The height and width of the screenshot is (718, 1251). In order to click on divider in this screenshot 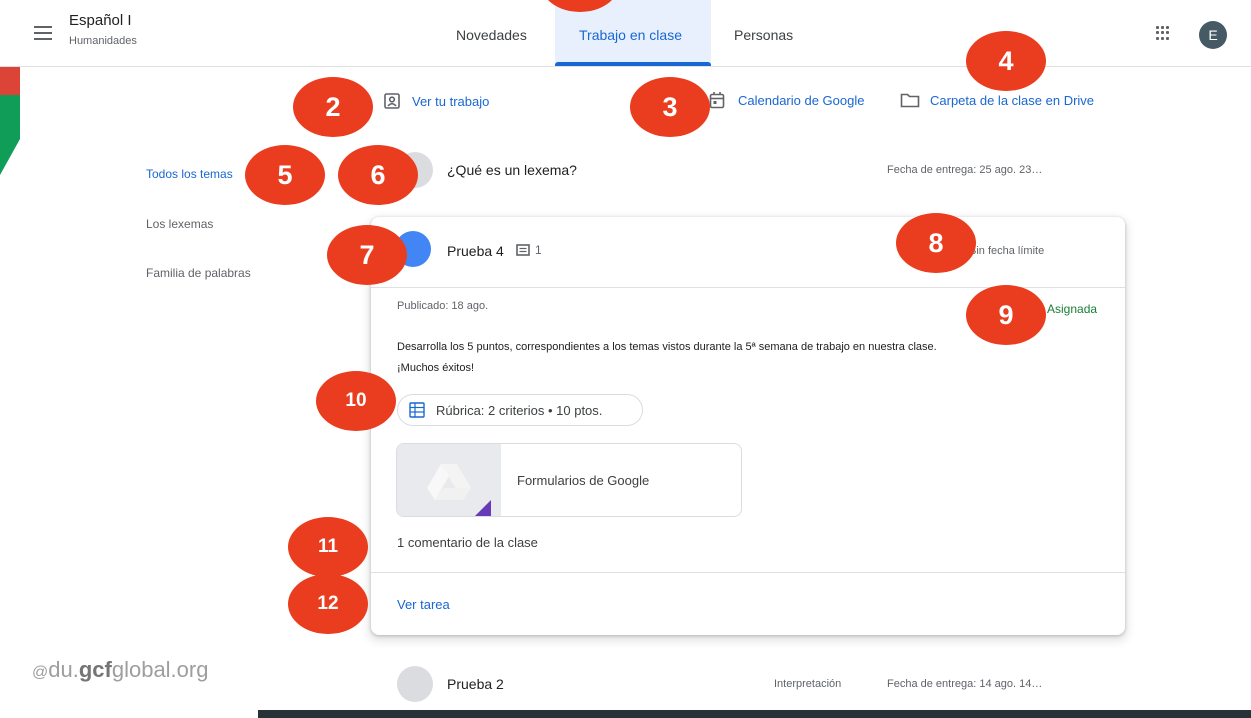, I will do `click(748, 572)`.